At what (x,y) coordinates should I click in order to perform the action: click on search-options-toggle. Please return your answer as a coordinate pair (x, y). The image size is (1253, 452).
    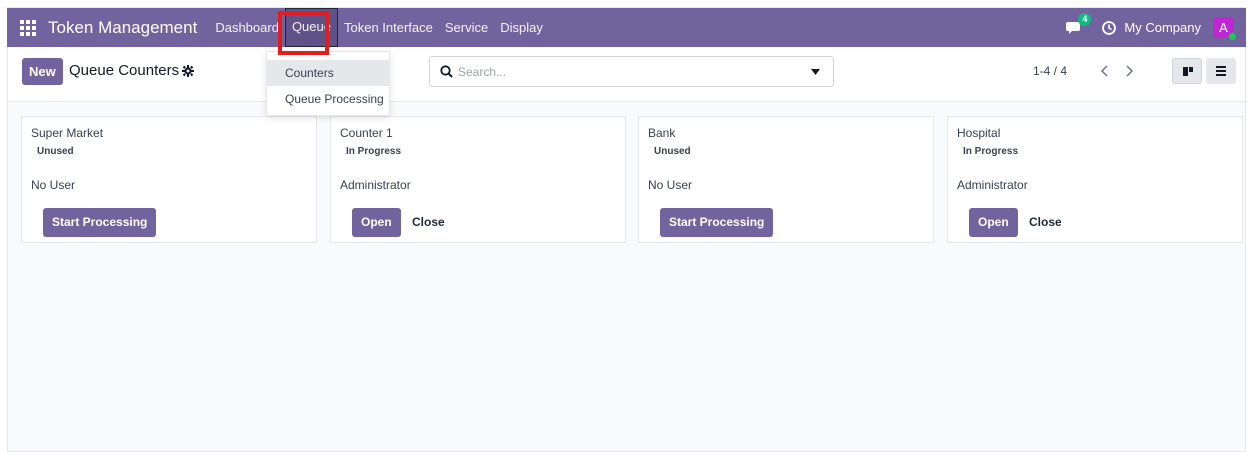
    Looking at the image, I should click on (816, 71).